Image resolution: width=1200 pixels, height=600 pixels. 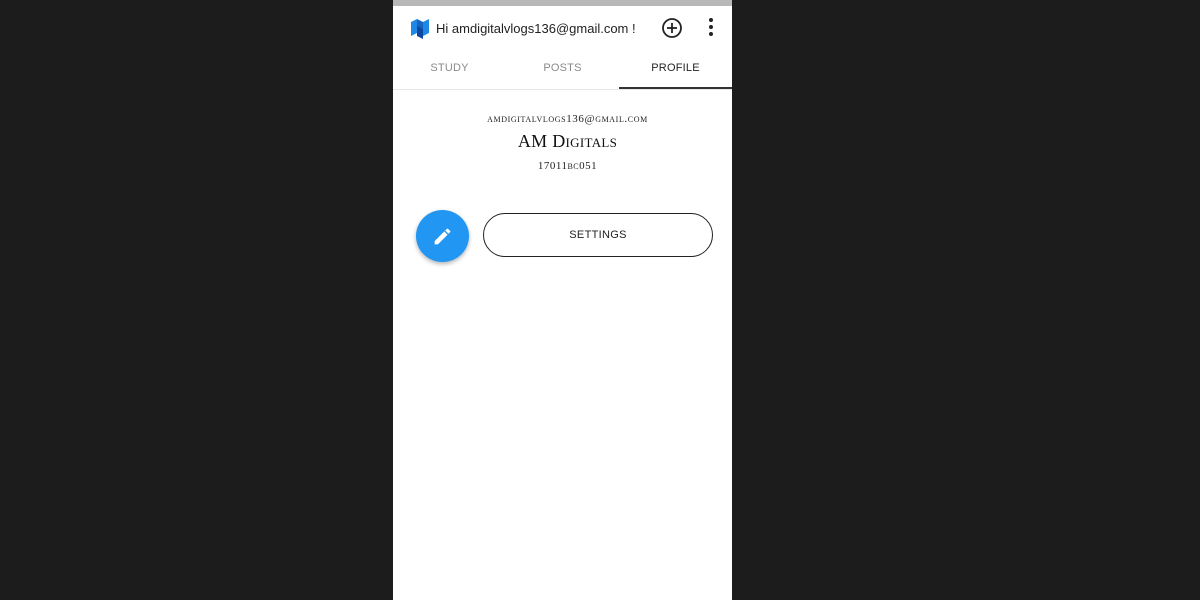 I want to click on app-bar: Hi amdigitalvlogs136@gmail.com !, so click(x=562, y=28).